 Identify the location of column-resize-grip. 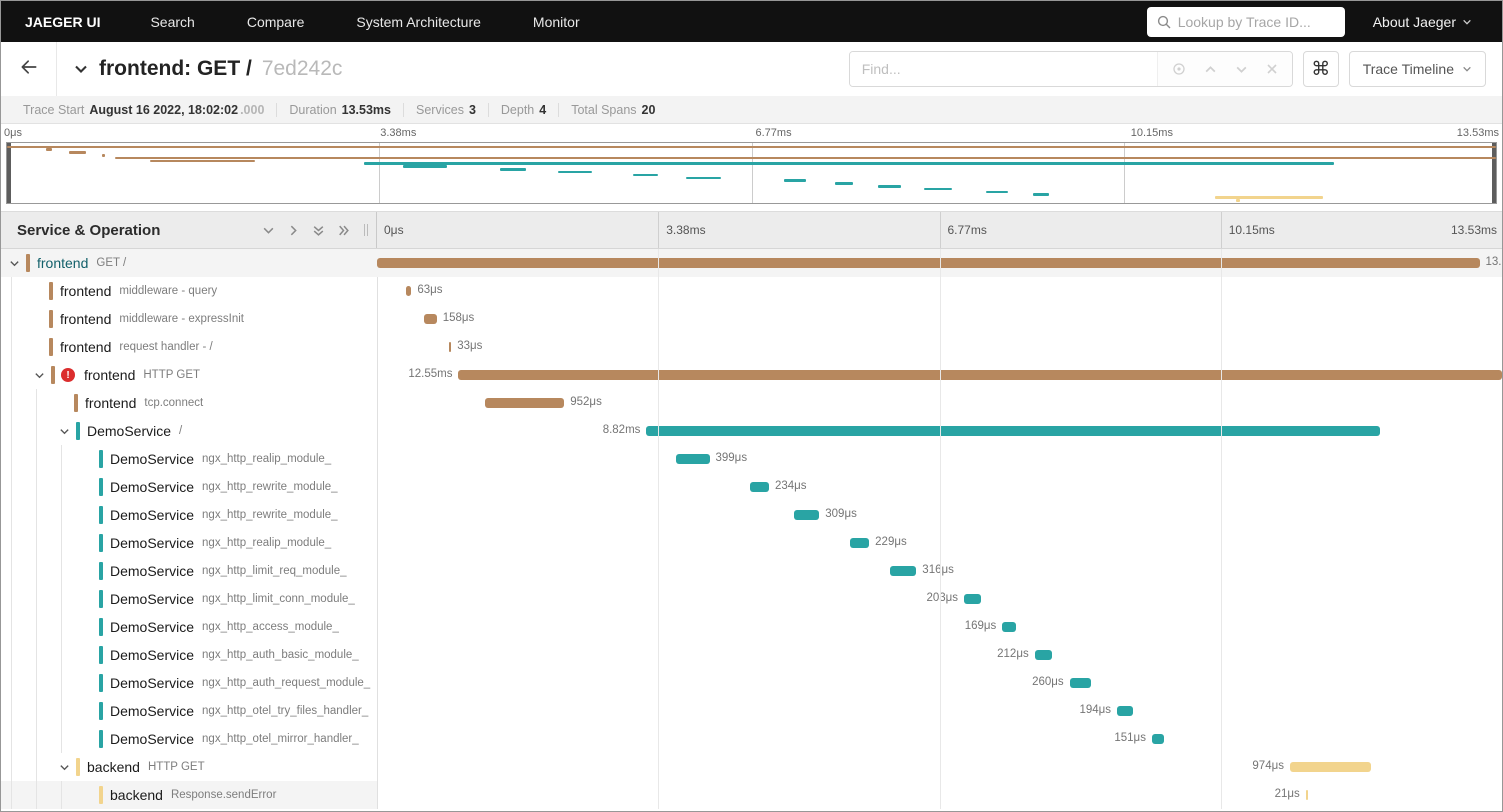
(366, 230).